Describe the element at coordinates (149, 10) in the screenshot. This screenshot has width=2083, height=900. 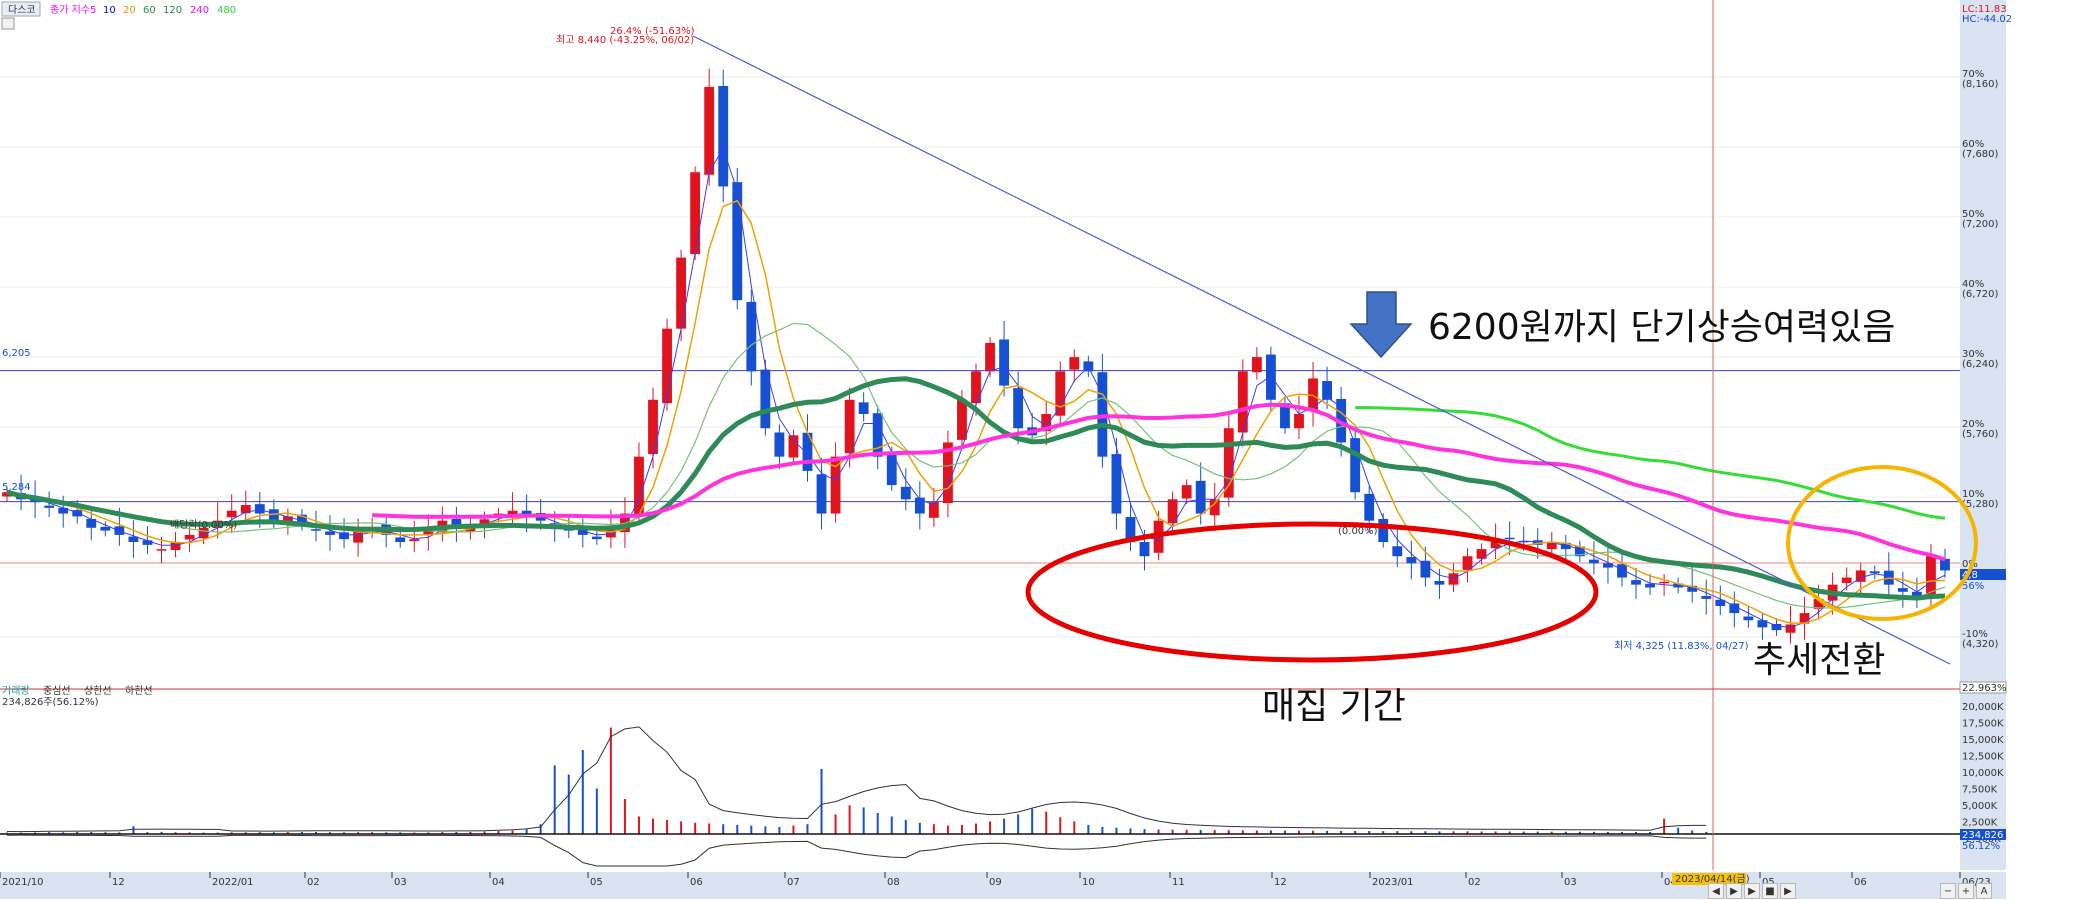
I see `ma-legend-item: 60` at that location.